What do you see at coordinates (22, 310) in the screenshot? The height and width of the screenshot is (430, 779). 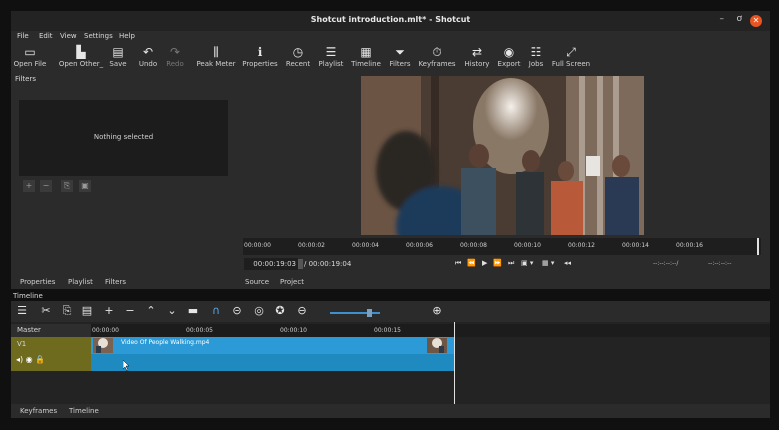 I see `timeline-menu-icon: ☰` at bounding box center [22, 310].